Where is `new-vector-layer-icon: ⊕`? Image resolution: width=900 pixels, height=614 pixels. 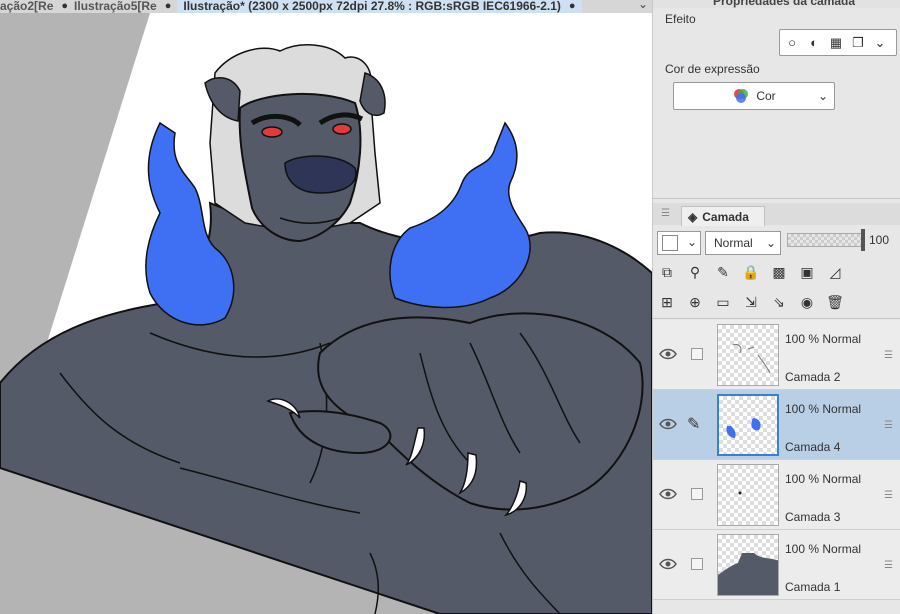
new-vector-layer-icon: ⊕ is located at coordinates (695, 302).